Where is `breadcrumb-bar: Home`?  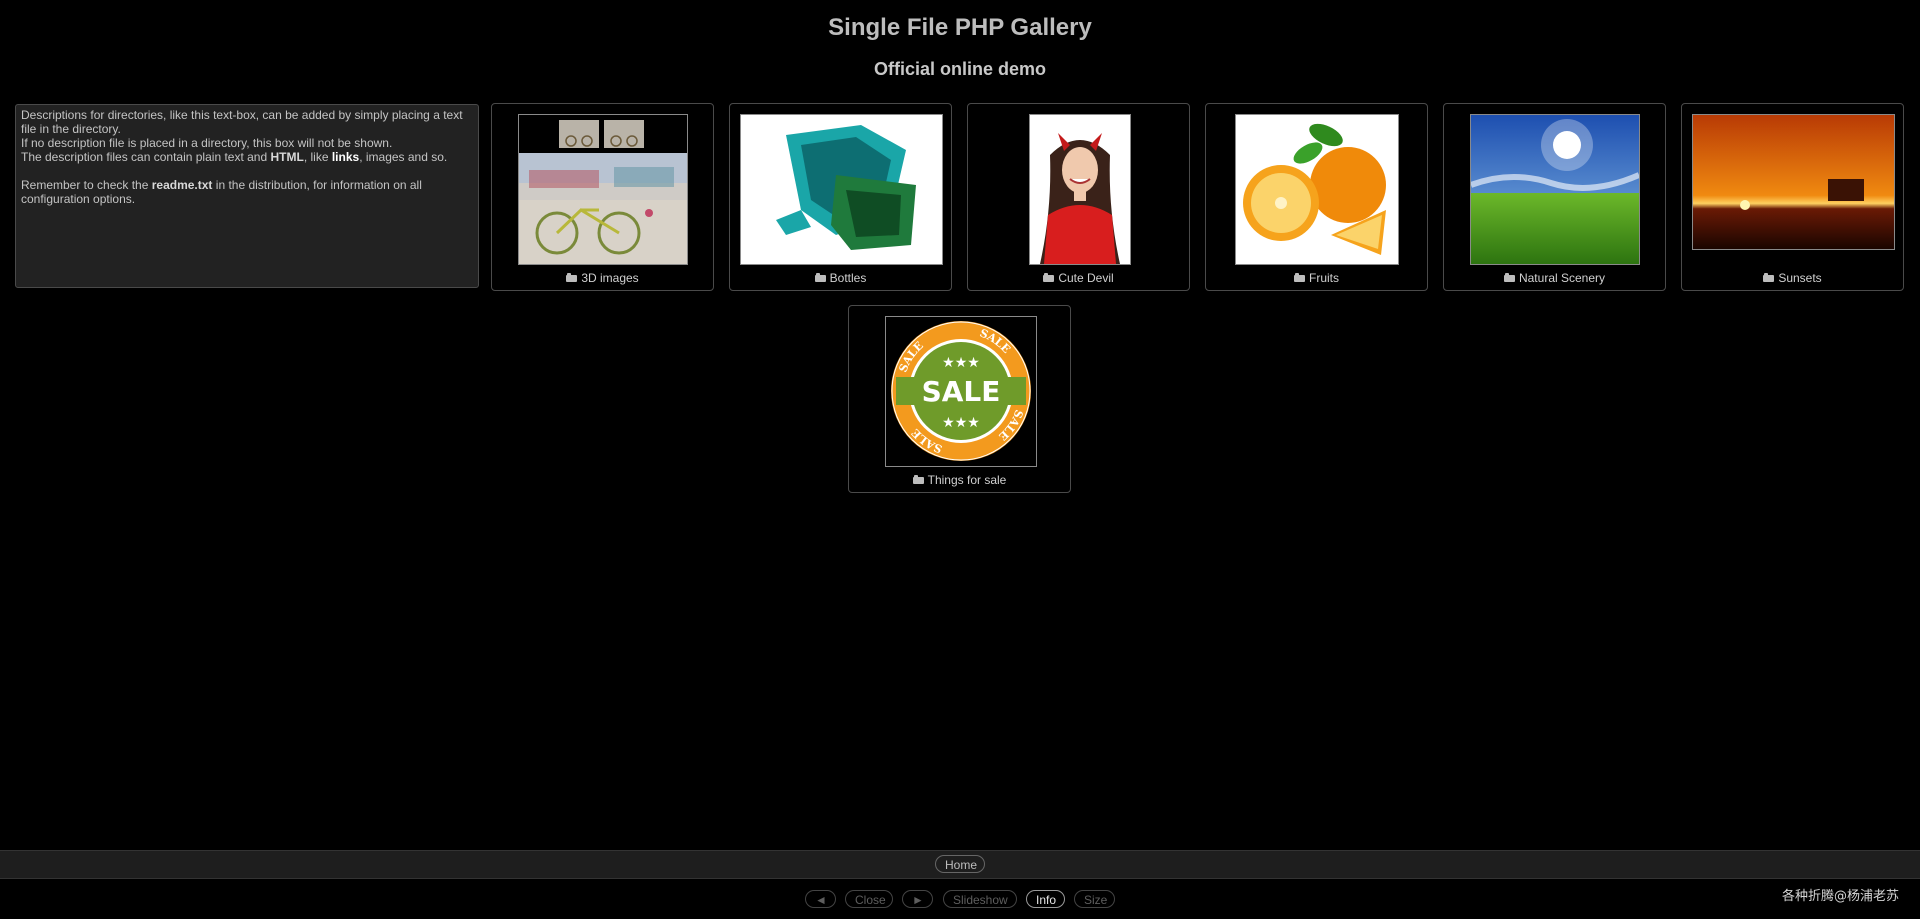 breadcrumb-bar: Home is located at coordinates (960, 864).